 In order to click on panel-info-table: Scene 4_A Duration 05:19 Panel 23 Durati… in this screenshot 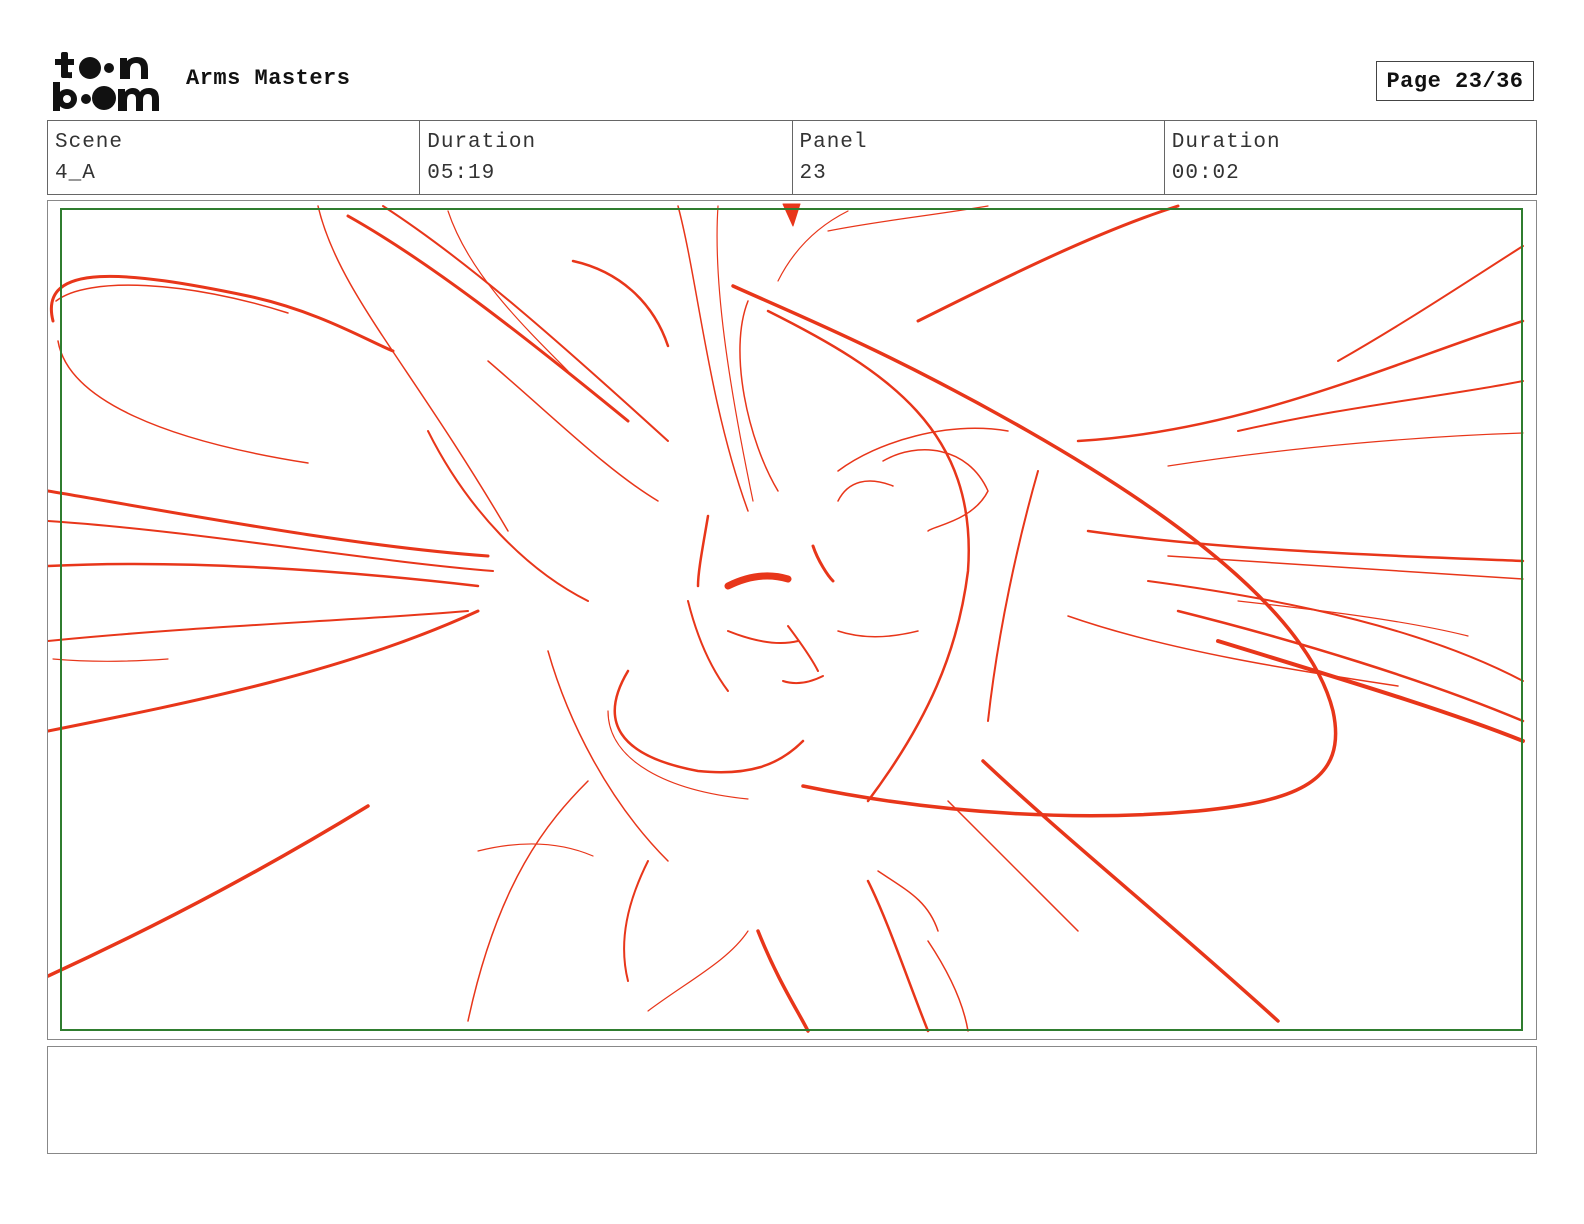, I will do `click(792, 157)`.